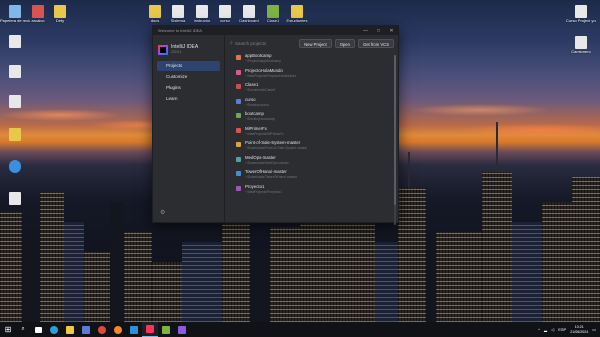 The image size is (600, 337). I want to click on project-item: bootcamp ~\Desktop\bootcamp, so click(308, 118).